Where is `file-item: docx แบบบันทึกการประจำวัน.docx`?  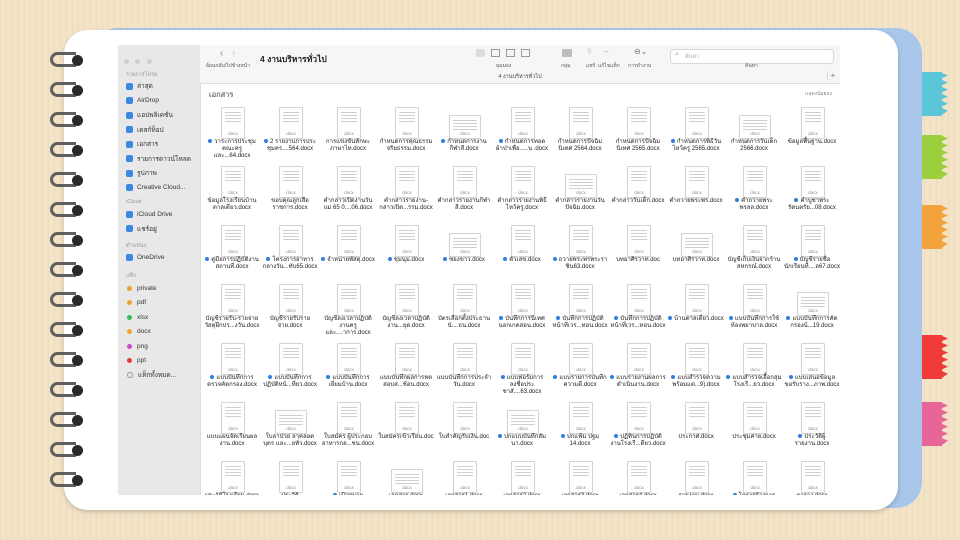 file-item: docx แบบบันทึกการประจำวัน.docx is located at coordinates (464, 371).